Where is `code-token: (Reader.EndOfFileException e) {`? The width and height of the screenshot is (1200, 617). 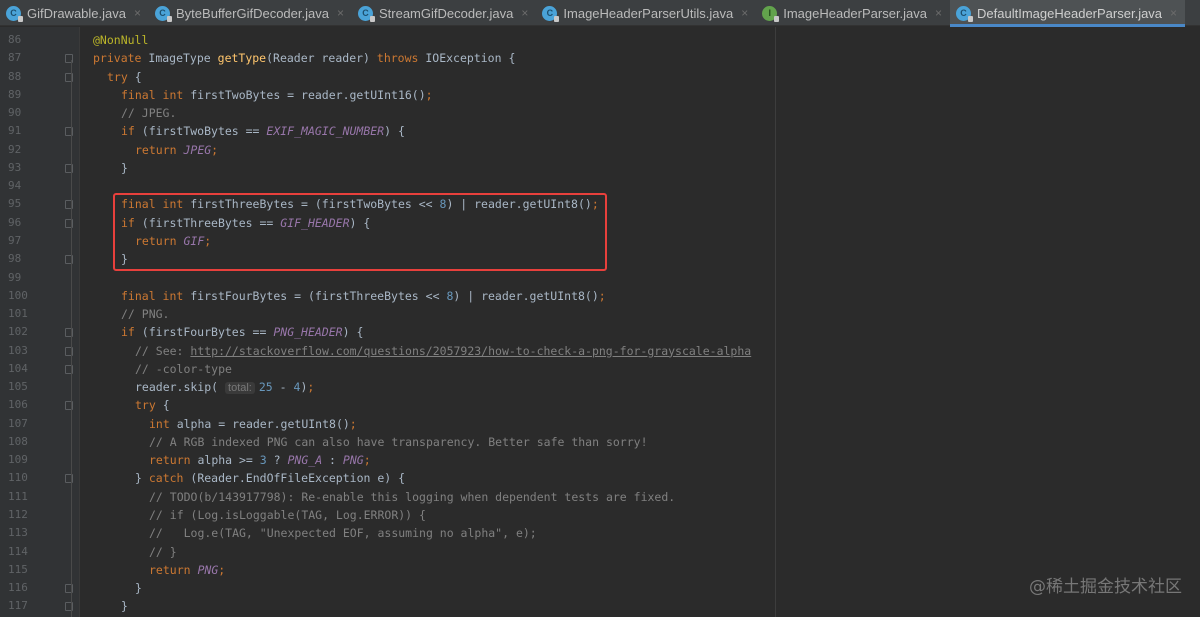
code-token: (Reader.EndOfFileException e) { is located at coordinates (298, 478).